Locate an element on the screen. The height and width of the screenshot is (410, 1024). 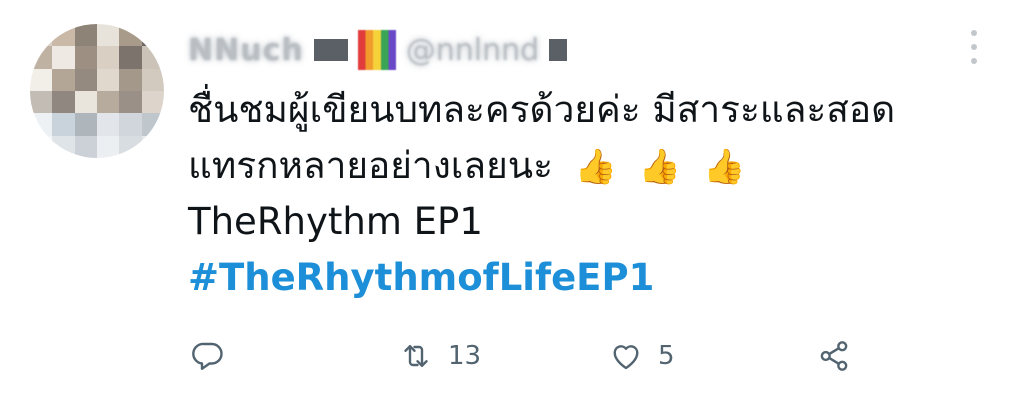
reply-icon is located at coordinates (207, 356).